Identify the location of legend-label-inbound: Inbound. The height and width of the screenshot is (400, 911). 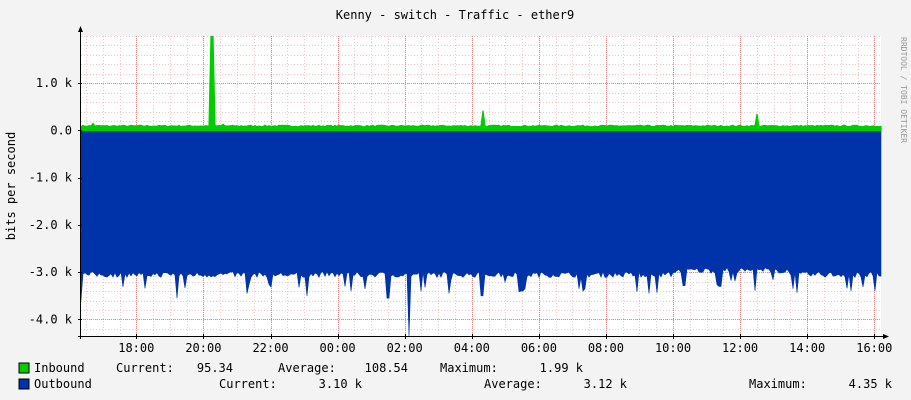
(59, 368).